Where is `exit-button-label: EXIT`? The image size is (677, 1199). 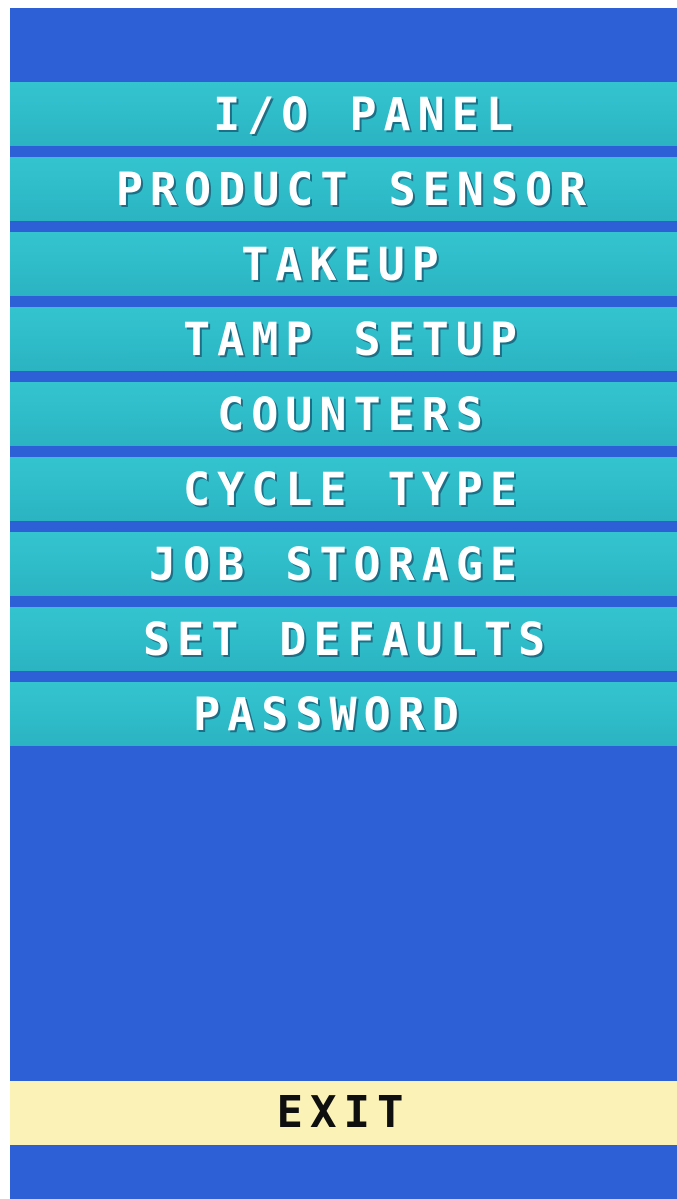 exit-button-label: EXIT is located at coordinates (343, 1112).